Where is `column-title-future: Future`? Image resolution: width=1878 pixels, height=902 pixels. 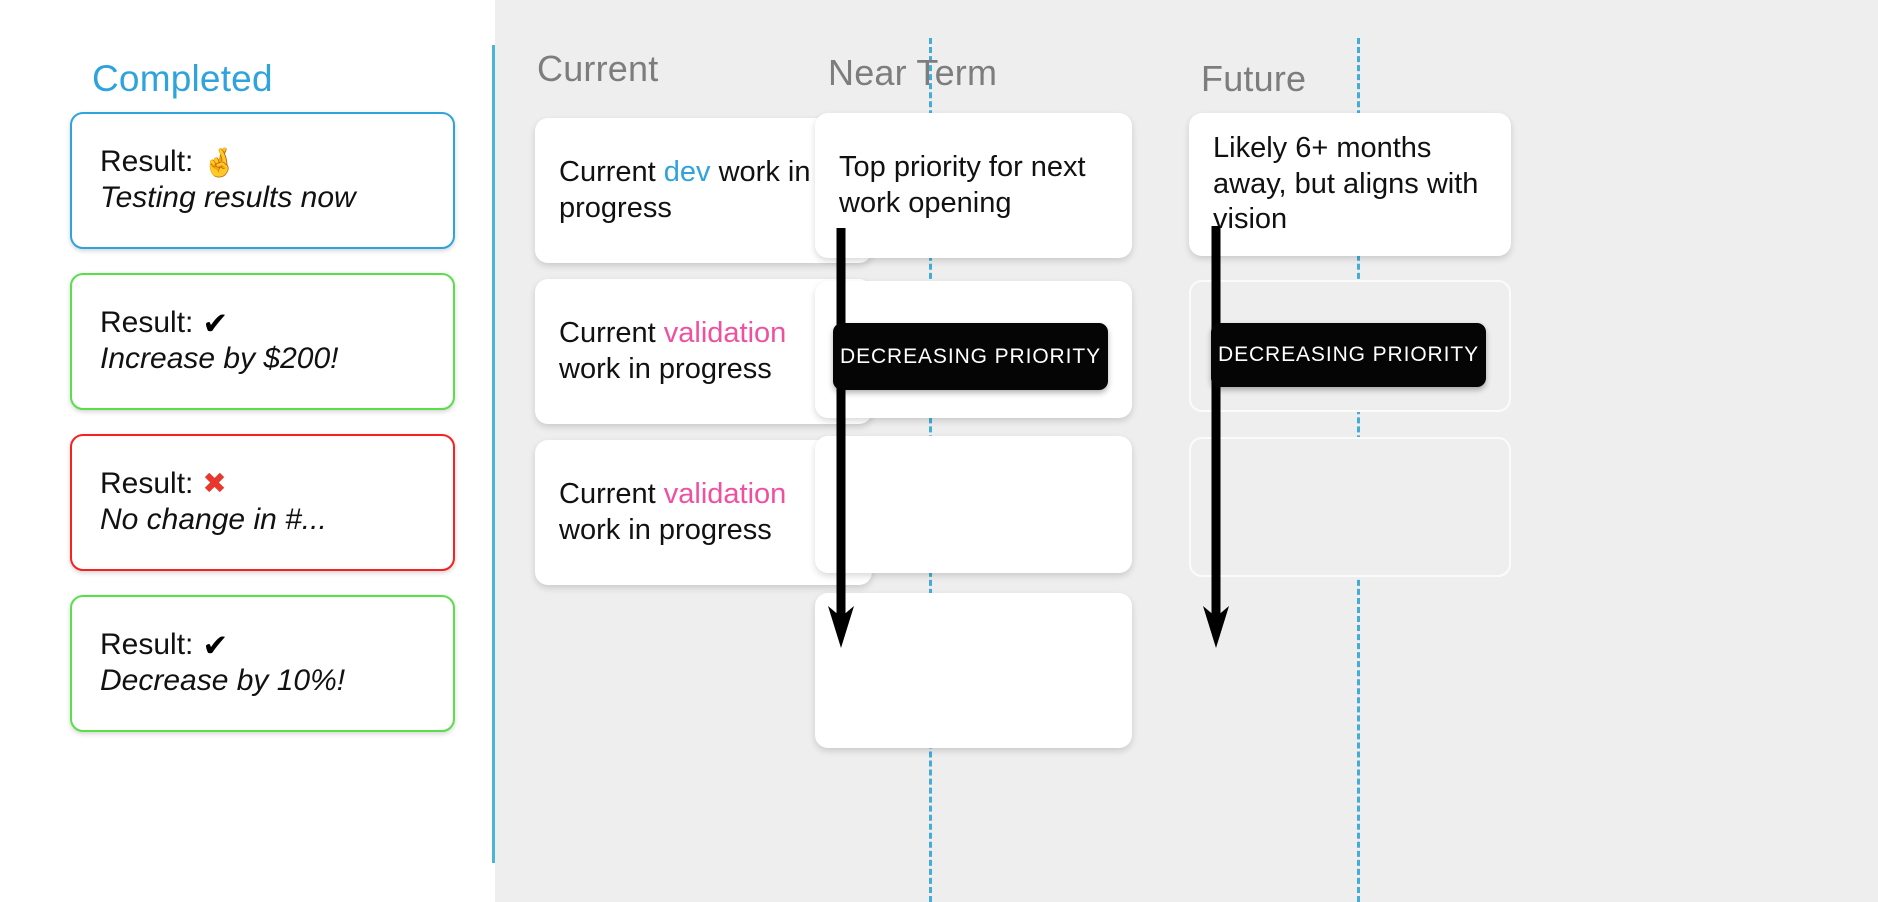
column-title-future: Future is located at coordinates (1254, 78).